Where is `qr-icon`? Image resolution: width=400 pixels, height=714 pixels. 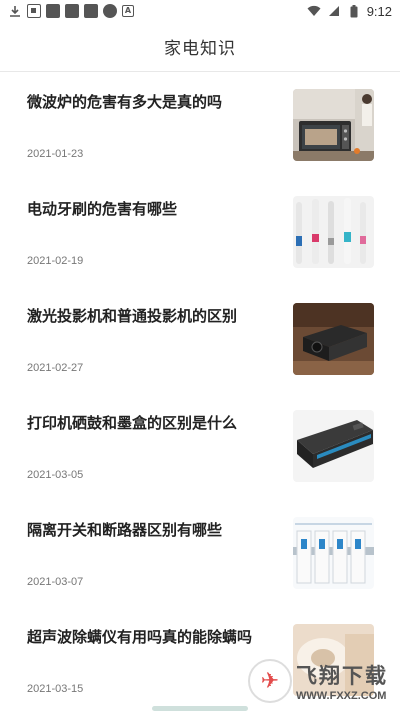 qr-icon is located at coordinates (34, 11).